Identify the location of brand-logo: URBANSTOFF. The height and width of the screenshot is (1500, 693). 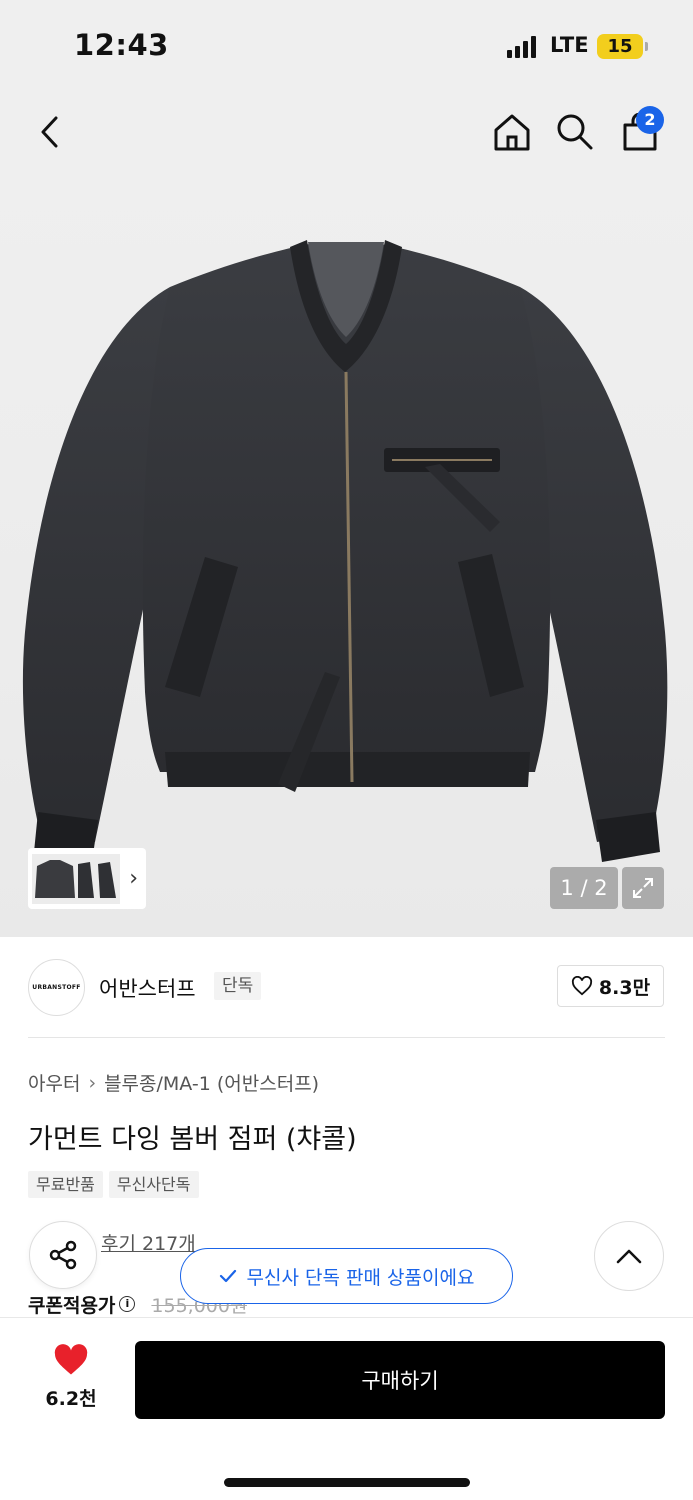
(56, 987).